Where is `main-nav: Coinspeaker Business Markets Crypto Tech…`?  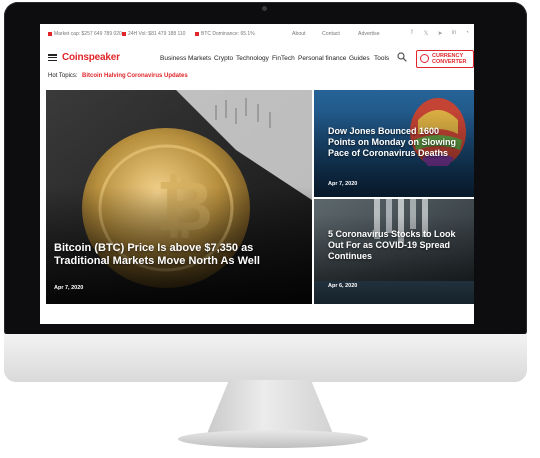 main-nav: Coinspeaker Business Markets Crypto Tech… is located at coordinates (257, 57).